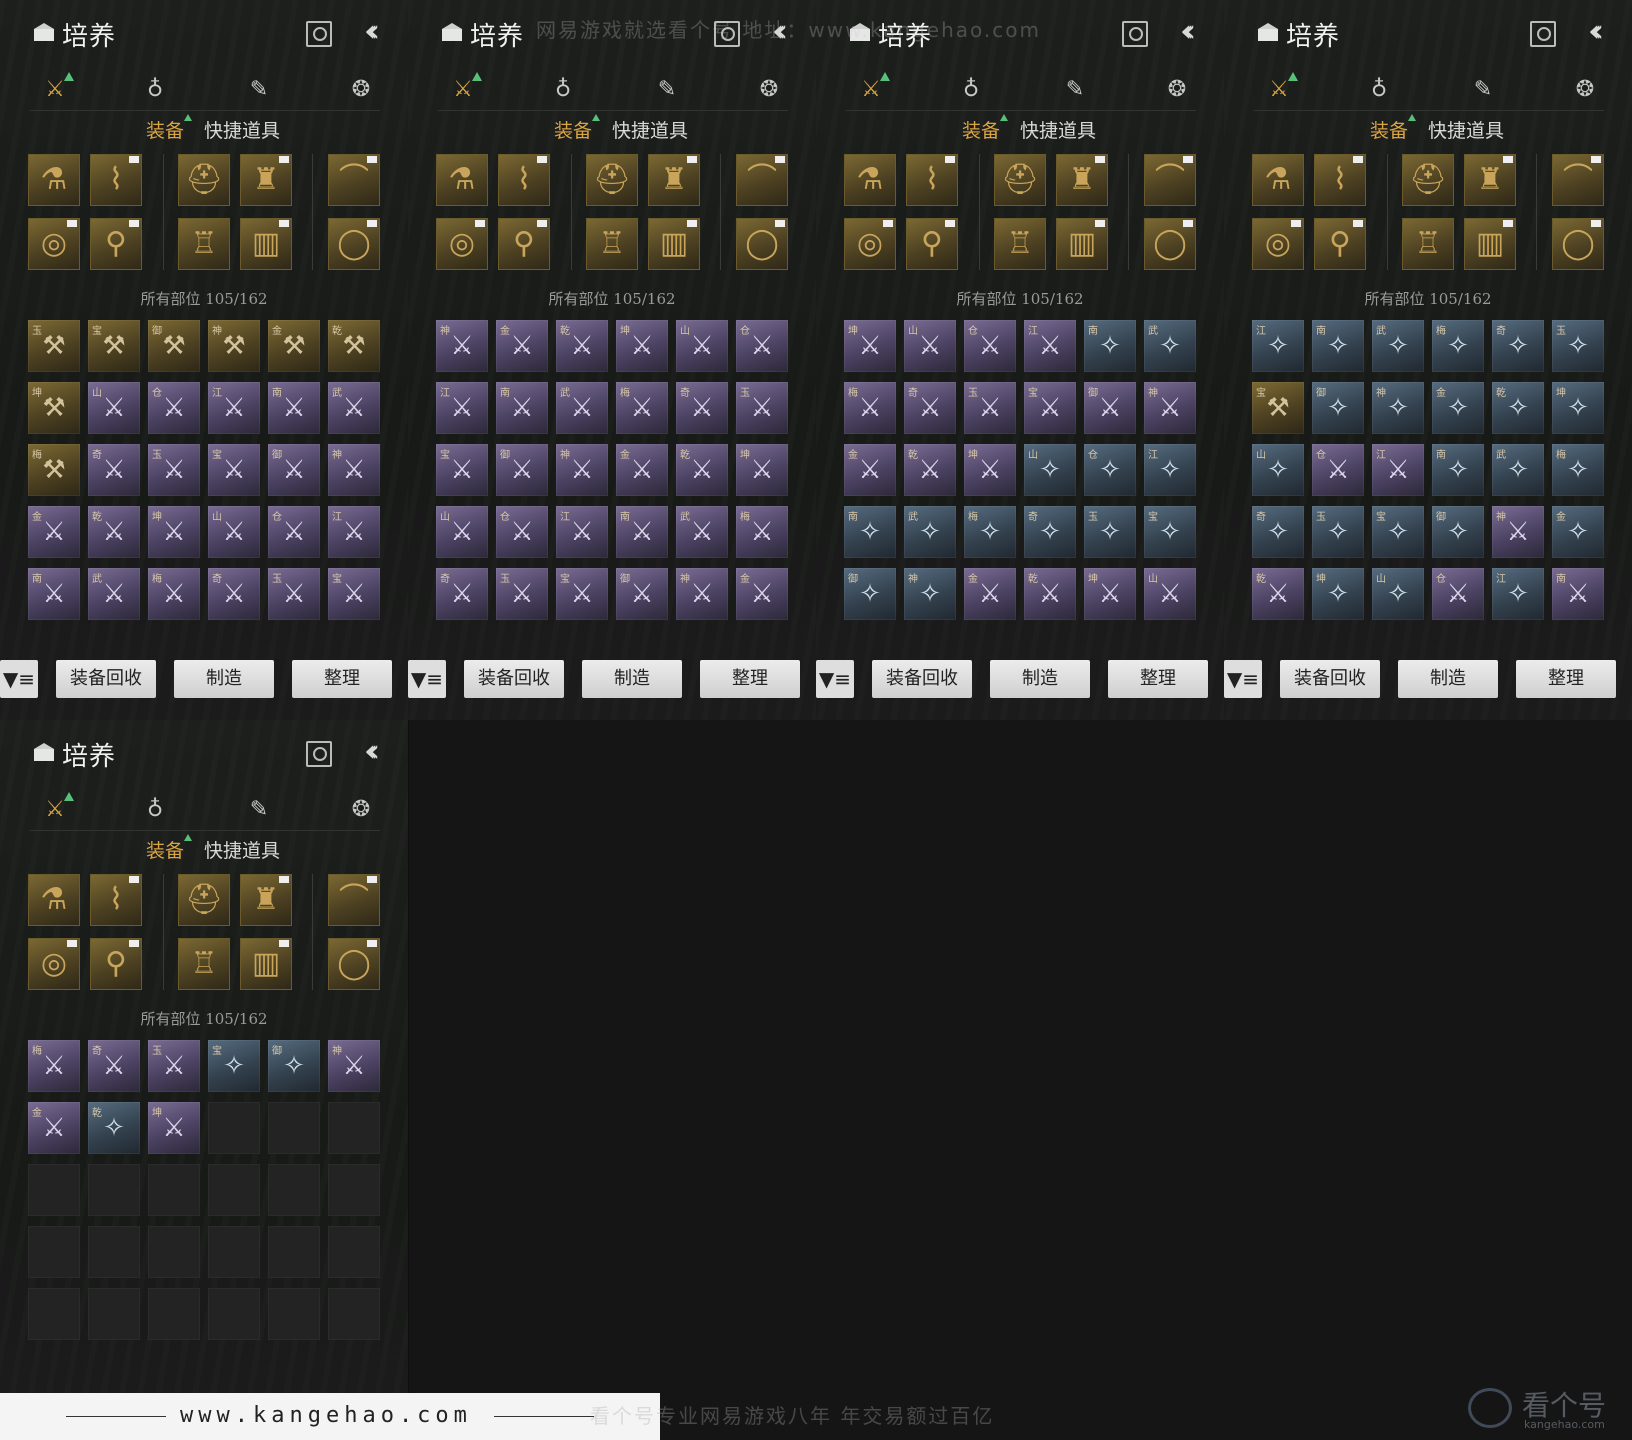  I want to click on inventory-slot: 梅 ⚒, so click(54, 470).